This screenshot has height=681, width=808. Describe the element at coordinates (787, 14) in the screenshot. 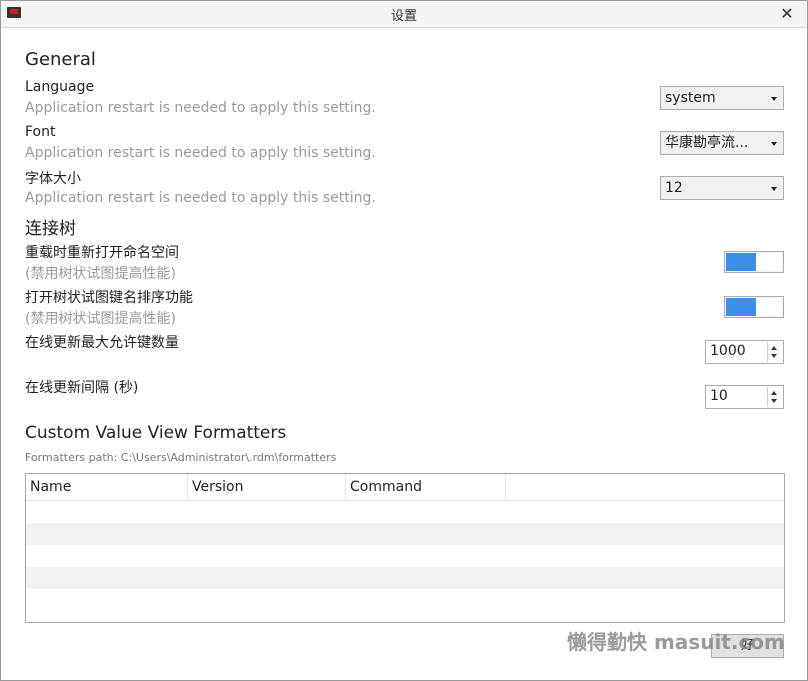

I see `close-button: ✕` at that location.